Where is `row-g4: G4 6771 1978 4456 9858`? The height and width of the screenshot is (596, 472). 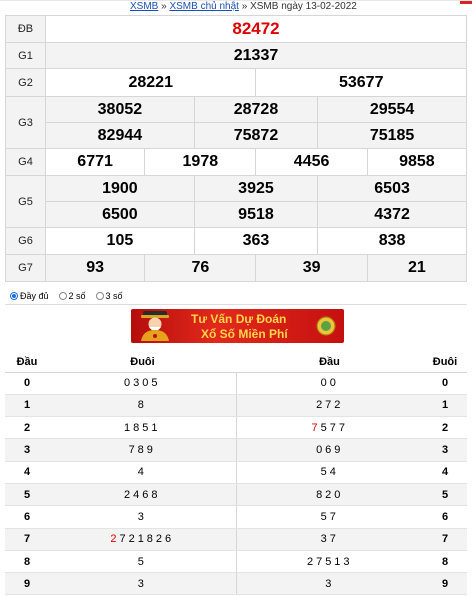
row-g4: G4 6771 1978 4456 9858 is located at coordinates (236, 162).